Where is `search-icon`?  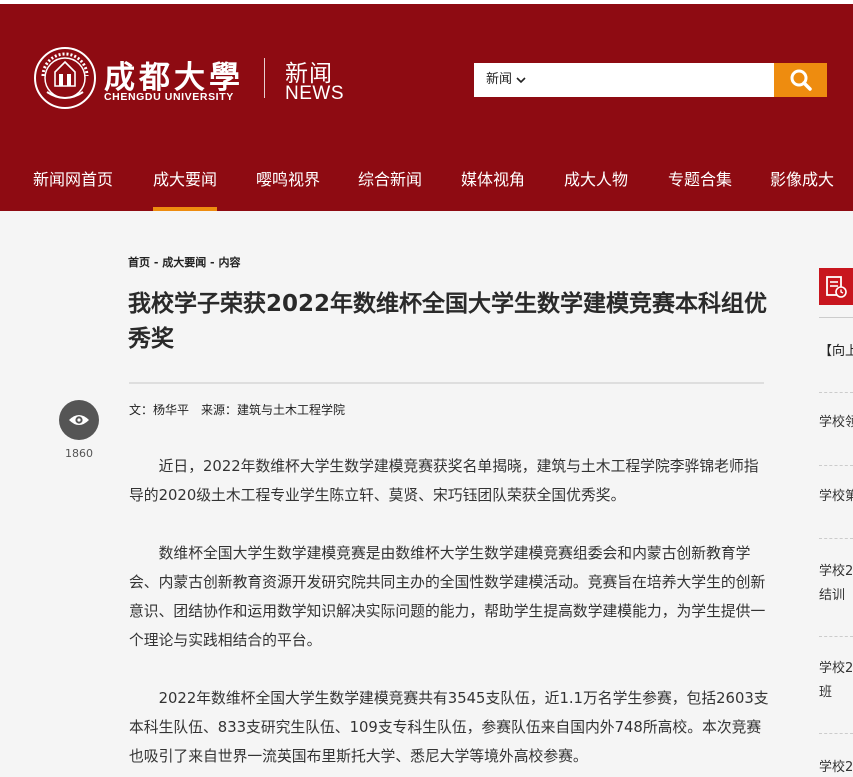 search-icon is located at coordinates (801, 80).